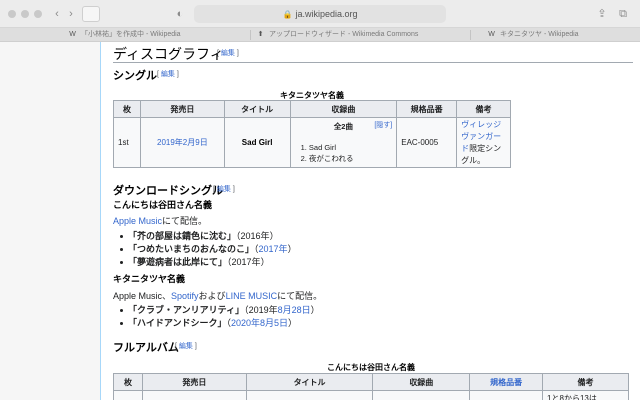  What do you see at coordinates (326, 14) in the screenshot?
I see `url-text: ja.wikipedia.org` at bounding box center [326, 14].